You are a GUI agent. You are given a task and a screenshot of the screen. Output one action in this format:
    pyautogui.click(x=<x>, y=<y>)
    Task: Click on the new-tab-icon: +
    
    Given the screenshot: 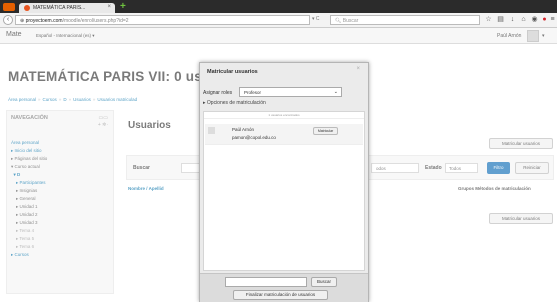 What is the action you would take?
    pyautogui.click(x=125, y=7)
    